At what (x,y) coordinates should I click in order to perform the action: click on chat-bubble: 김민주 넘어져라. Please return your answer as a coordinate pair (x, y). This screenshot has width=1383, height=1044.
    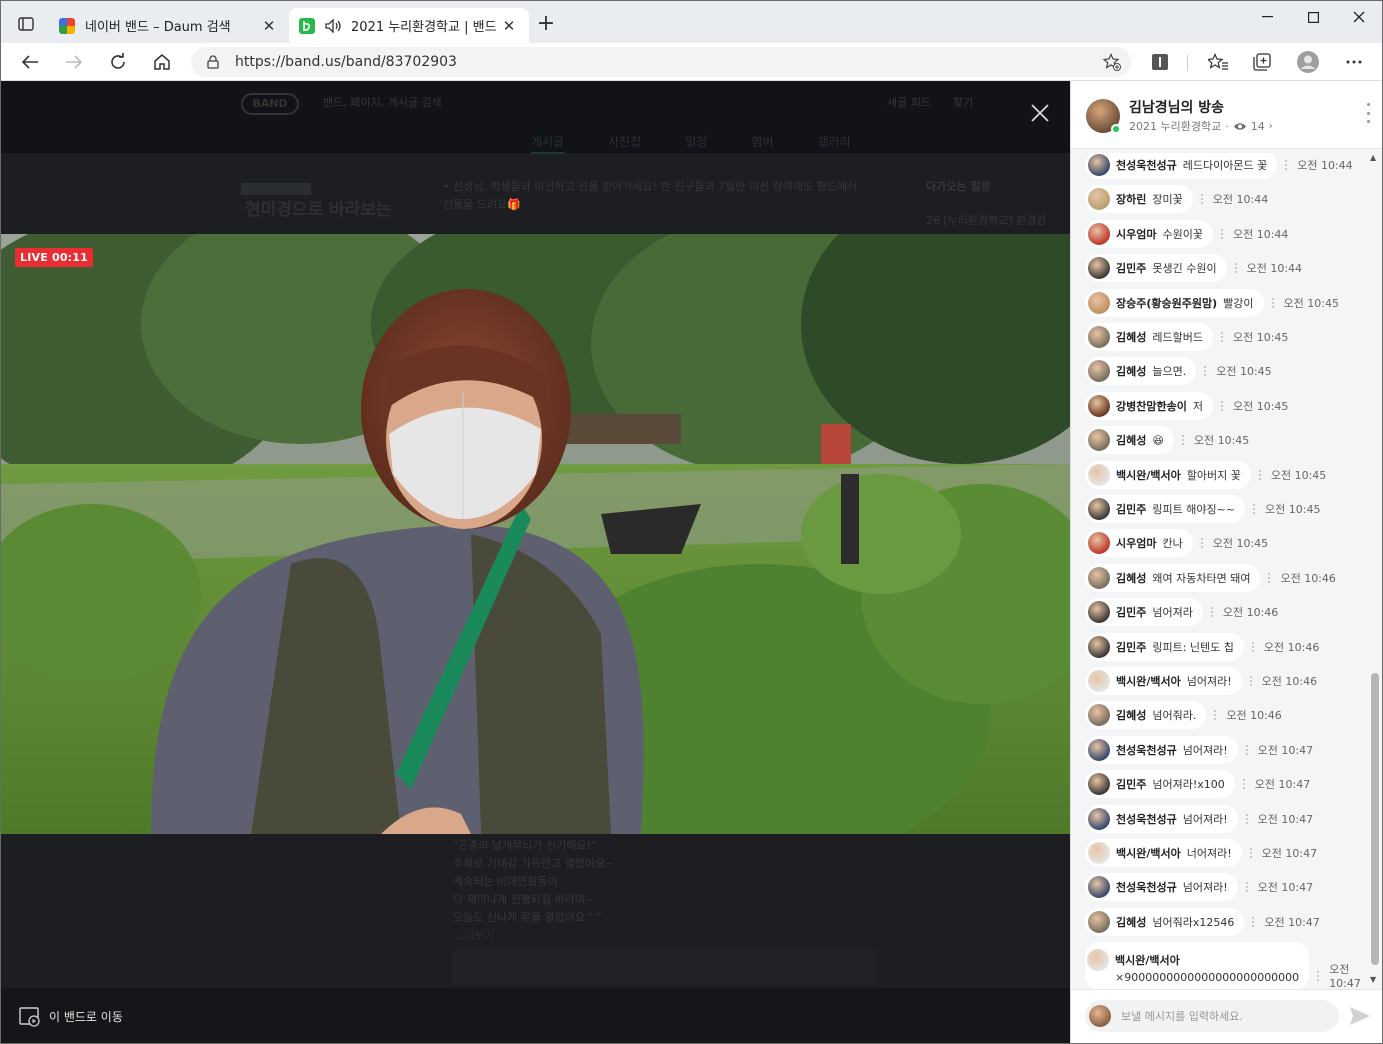
    Looking at the image, I should click on (1144, 612).